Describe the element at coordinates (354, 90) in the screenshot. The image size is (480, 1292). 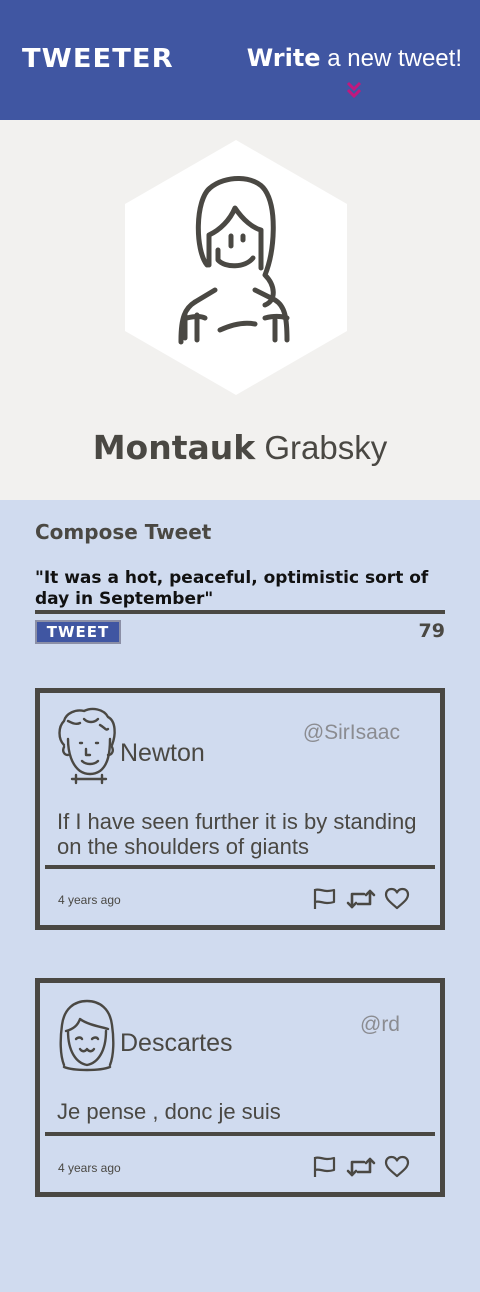
I see `double-chevron-down-icon` at that location.